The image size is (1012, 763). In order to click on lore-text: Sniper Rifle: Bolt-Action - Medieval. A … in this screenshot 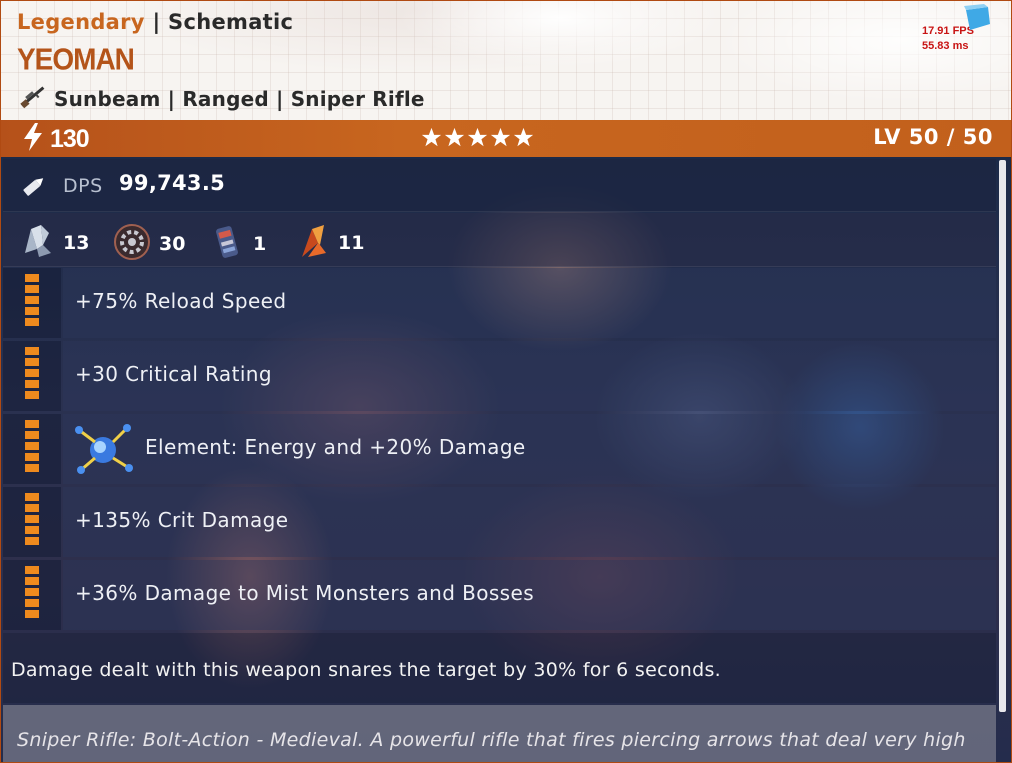, I will do `click(491, 740)`.